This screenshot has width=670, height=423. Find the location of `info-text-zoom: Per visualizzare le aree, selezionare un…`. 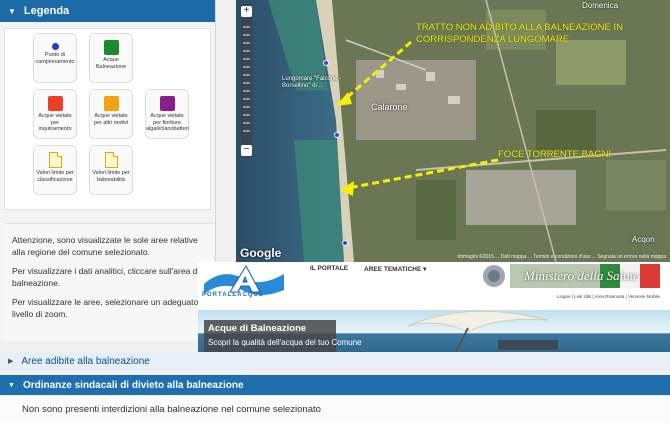

info-text-zoom: Per visualizzare le aree, selezionare un… is located at coordinates (105, 308).